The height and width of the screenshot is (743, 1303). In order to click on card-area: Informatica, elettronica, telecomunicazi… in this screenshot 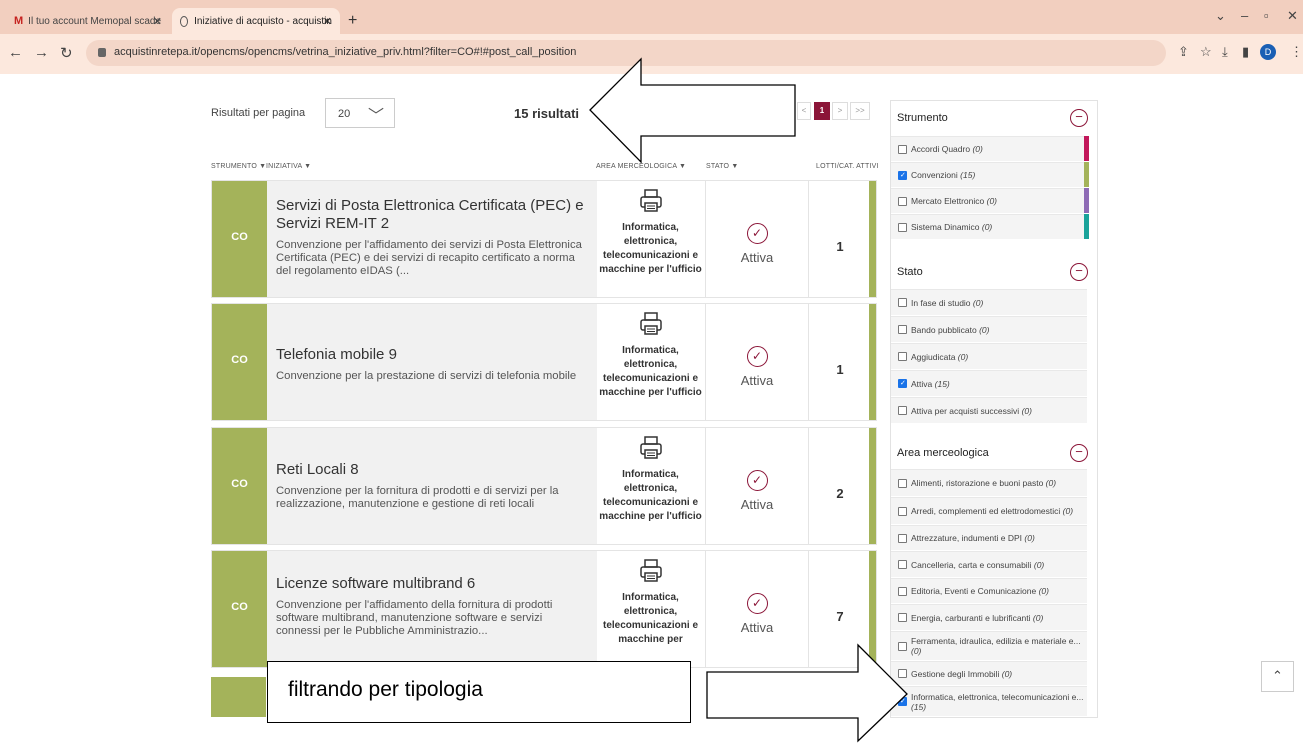, I will do `click(650, 486)`.